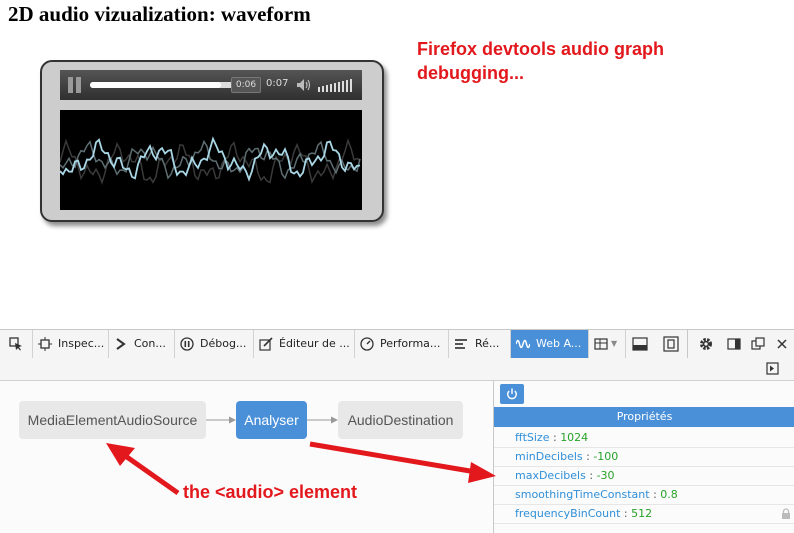 This screenshot has height=533, width=794. I want to click on more-tools-dropdown: ▼, so click(607, 344).